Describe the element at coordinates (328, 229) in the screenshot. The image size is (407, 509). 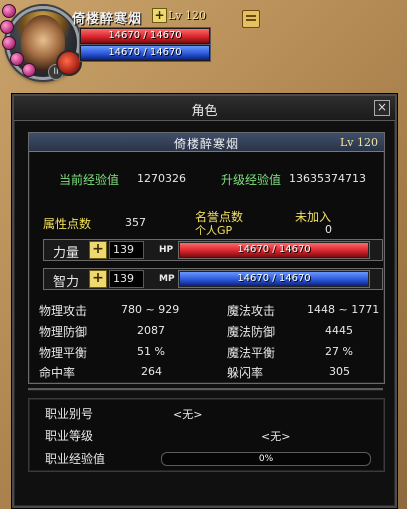
I see `gp-value: 0` at that location.